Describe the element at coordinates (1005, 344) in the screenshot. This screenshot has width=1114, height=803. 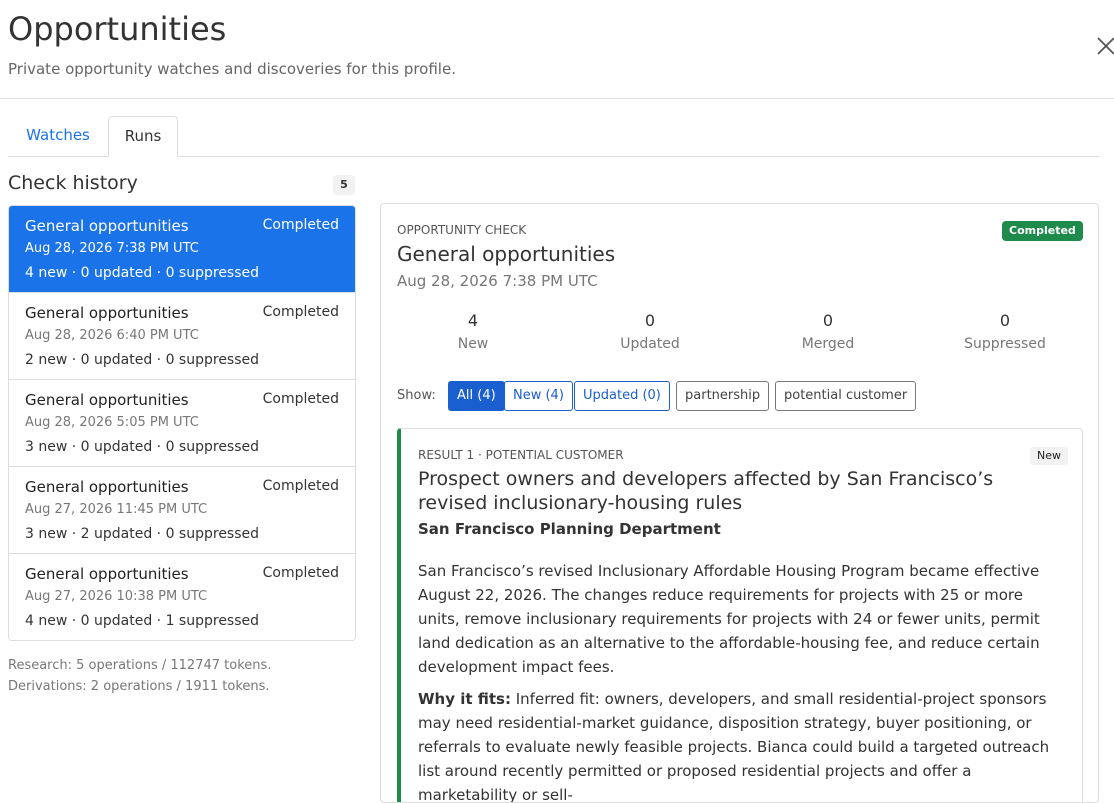
I see `stat-label: Suppressed` at that location.